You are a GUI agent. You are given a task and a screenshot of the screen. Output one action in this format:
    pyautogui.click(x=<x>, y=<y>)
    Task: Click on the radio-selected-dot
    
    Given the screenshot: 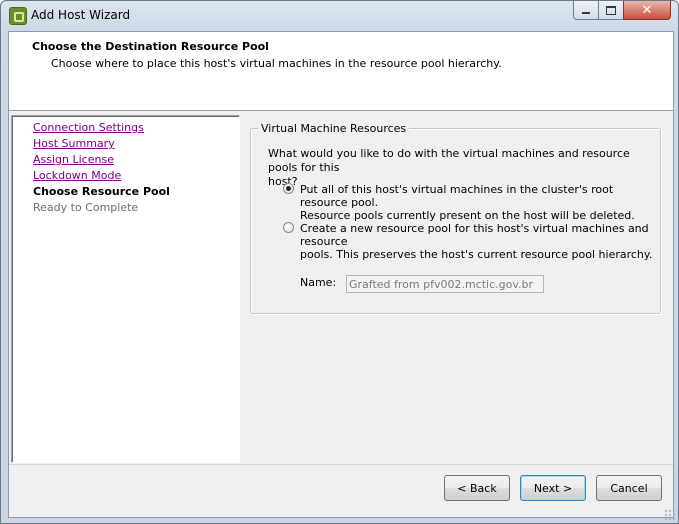 What is the action you would take?
    pyautogui.click(x=288, y=188)
    